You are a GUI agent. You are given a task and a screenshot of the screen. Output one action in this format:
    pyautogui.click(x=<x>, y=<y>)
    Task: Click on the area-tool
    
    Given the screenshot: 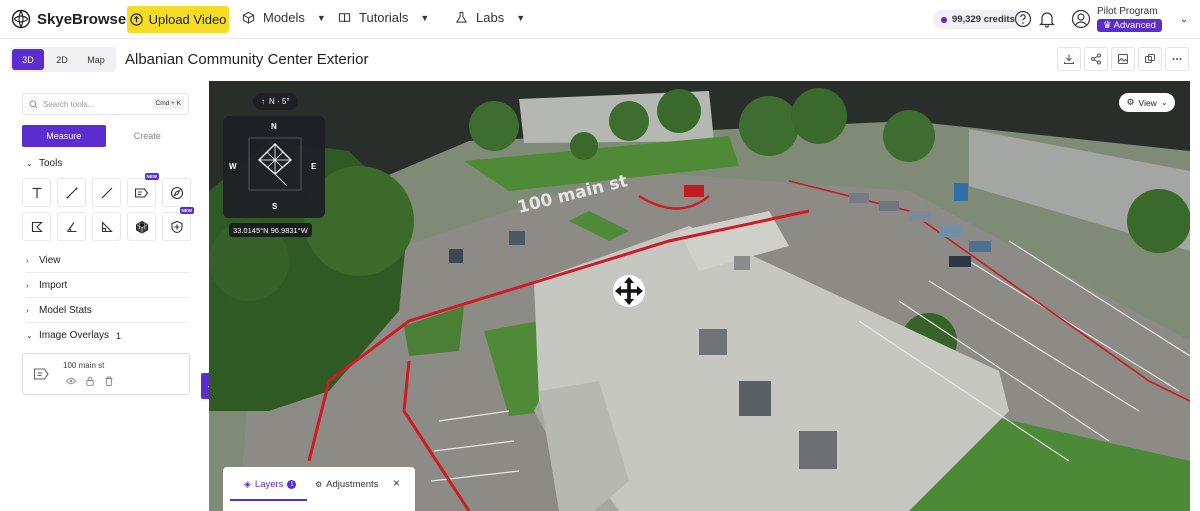 What is the action you would take?
    pyautogui.click(x=36, y=226)
    